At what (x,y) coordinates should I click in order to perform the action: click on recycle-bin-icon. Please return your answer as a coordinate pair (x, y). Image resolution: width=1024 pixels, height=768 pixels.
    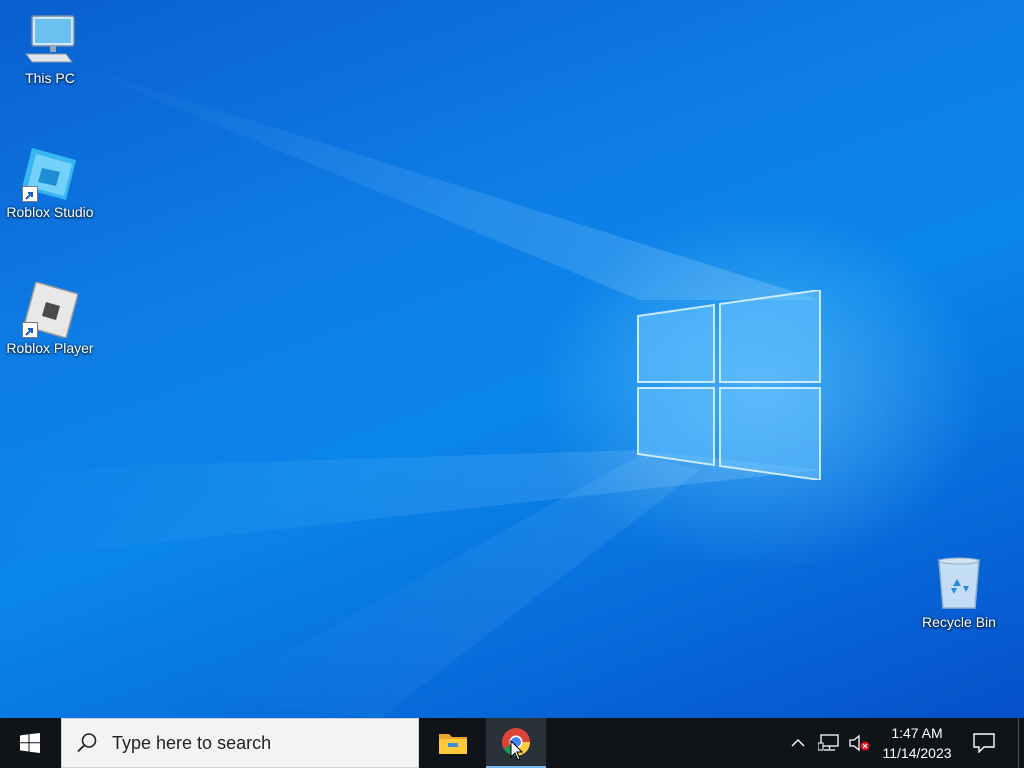
    Looking at the image, I should click on (959, 584).